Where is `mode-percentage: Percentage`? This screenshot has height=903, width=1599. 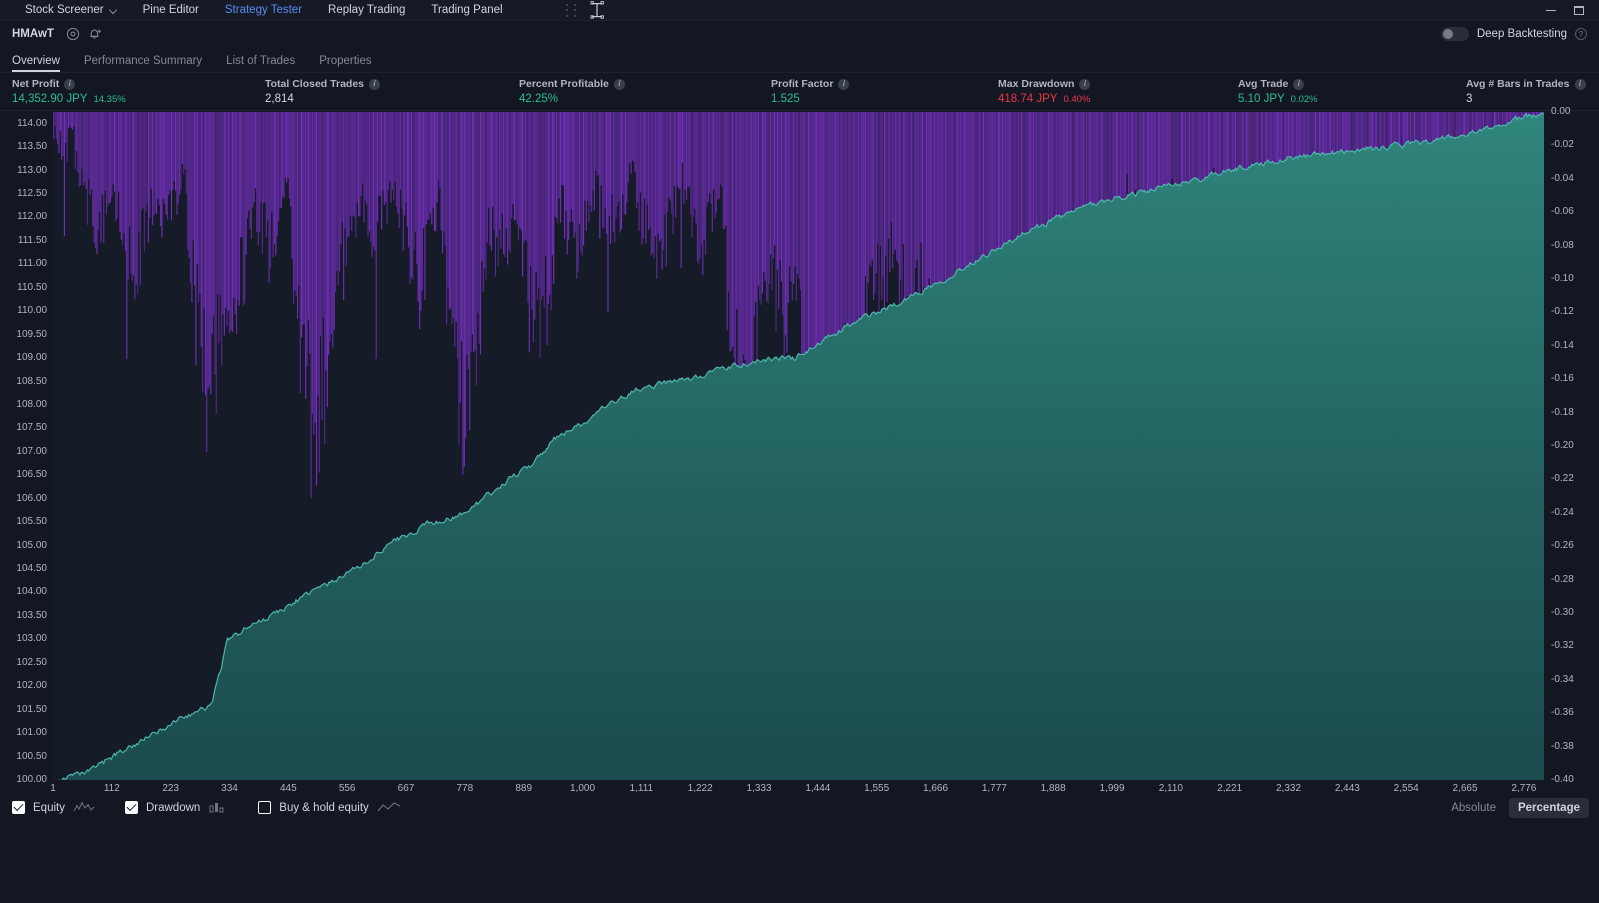 mode-percentage: Percentage is located at coordinates (1548, 807).